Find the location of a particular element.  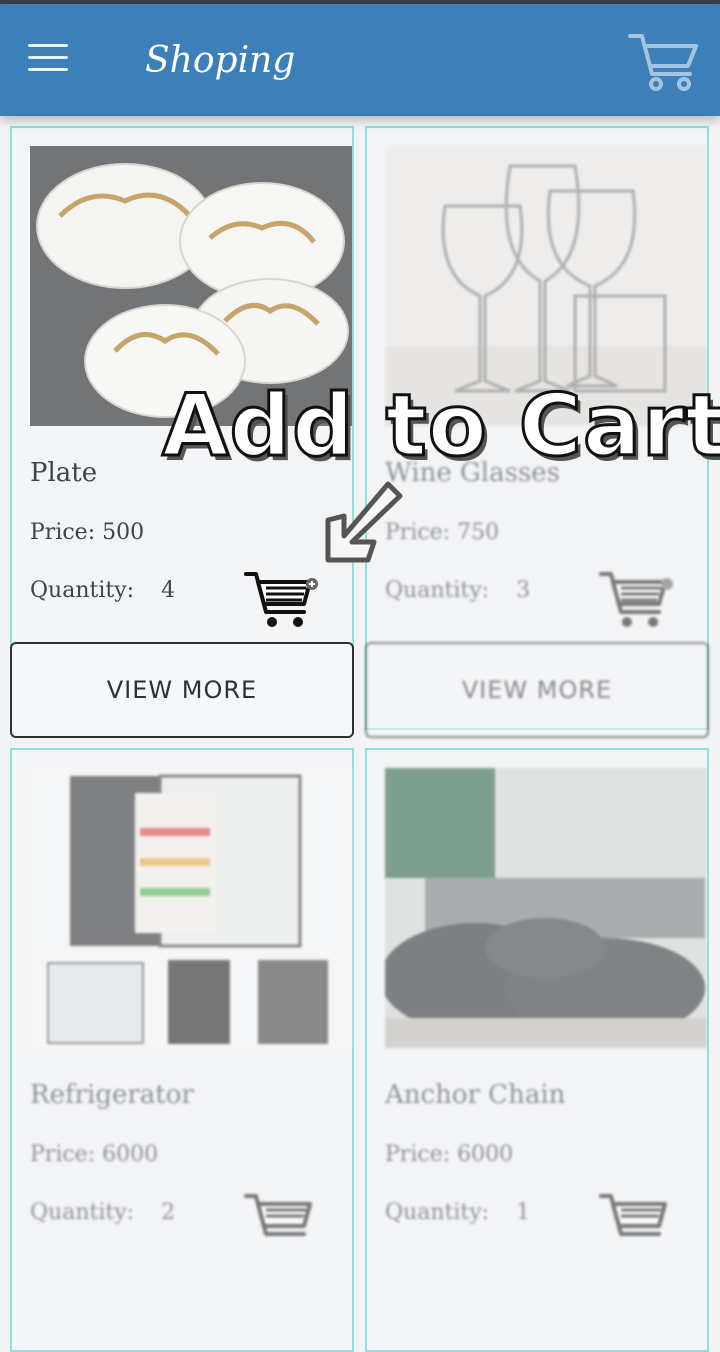

quantity-value: 2 is located at coordinates (168, 1212).